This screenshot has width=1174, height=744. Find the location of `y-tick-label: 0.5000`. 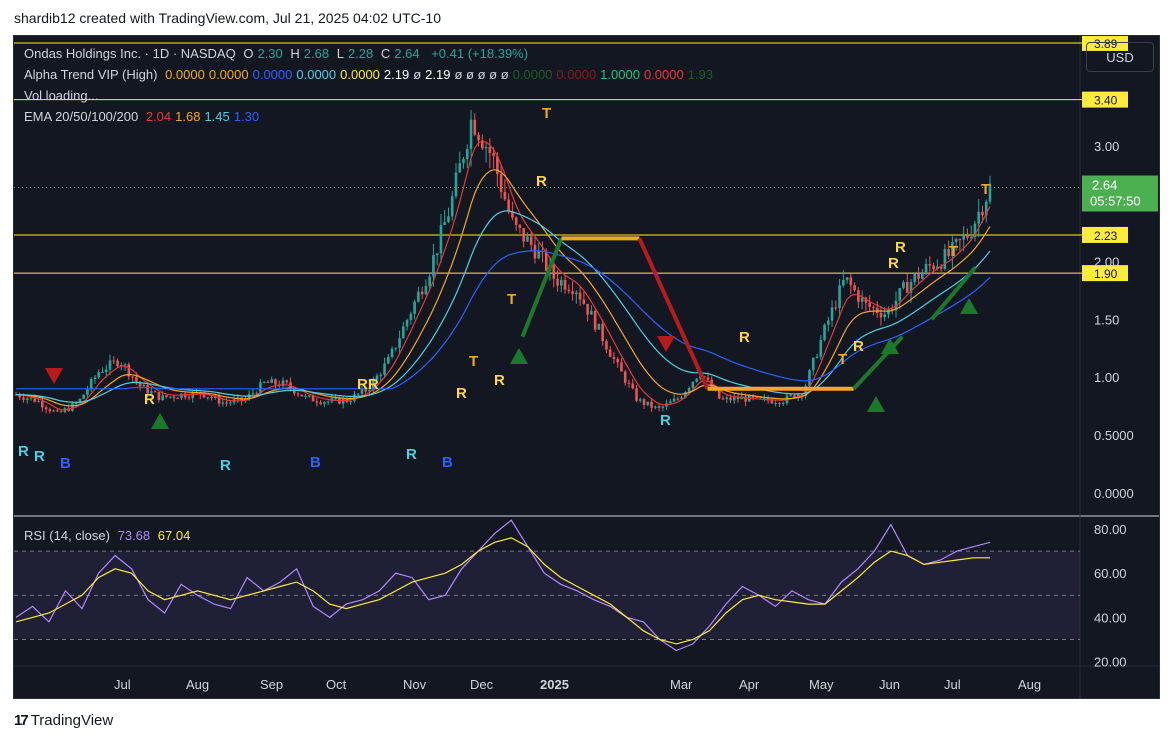

y-tick-label: 0.5000 is located at coordinates (1114, 435).